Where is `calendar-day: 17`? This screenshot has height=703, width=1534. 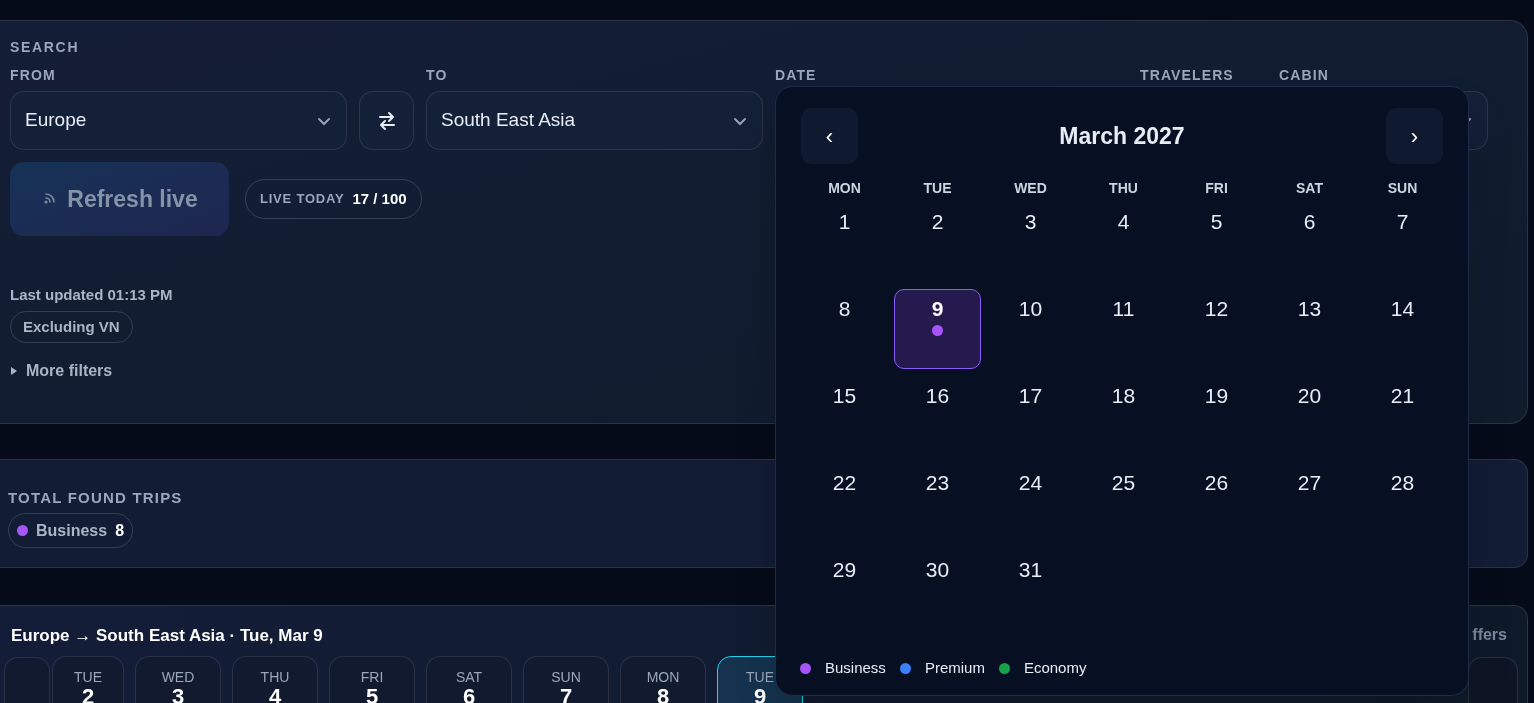
calendar-day: 17 is located at coordinates (1030, 416).